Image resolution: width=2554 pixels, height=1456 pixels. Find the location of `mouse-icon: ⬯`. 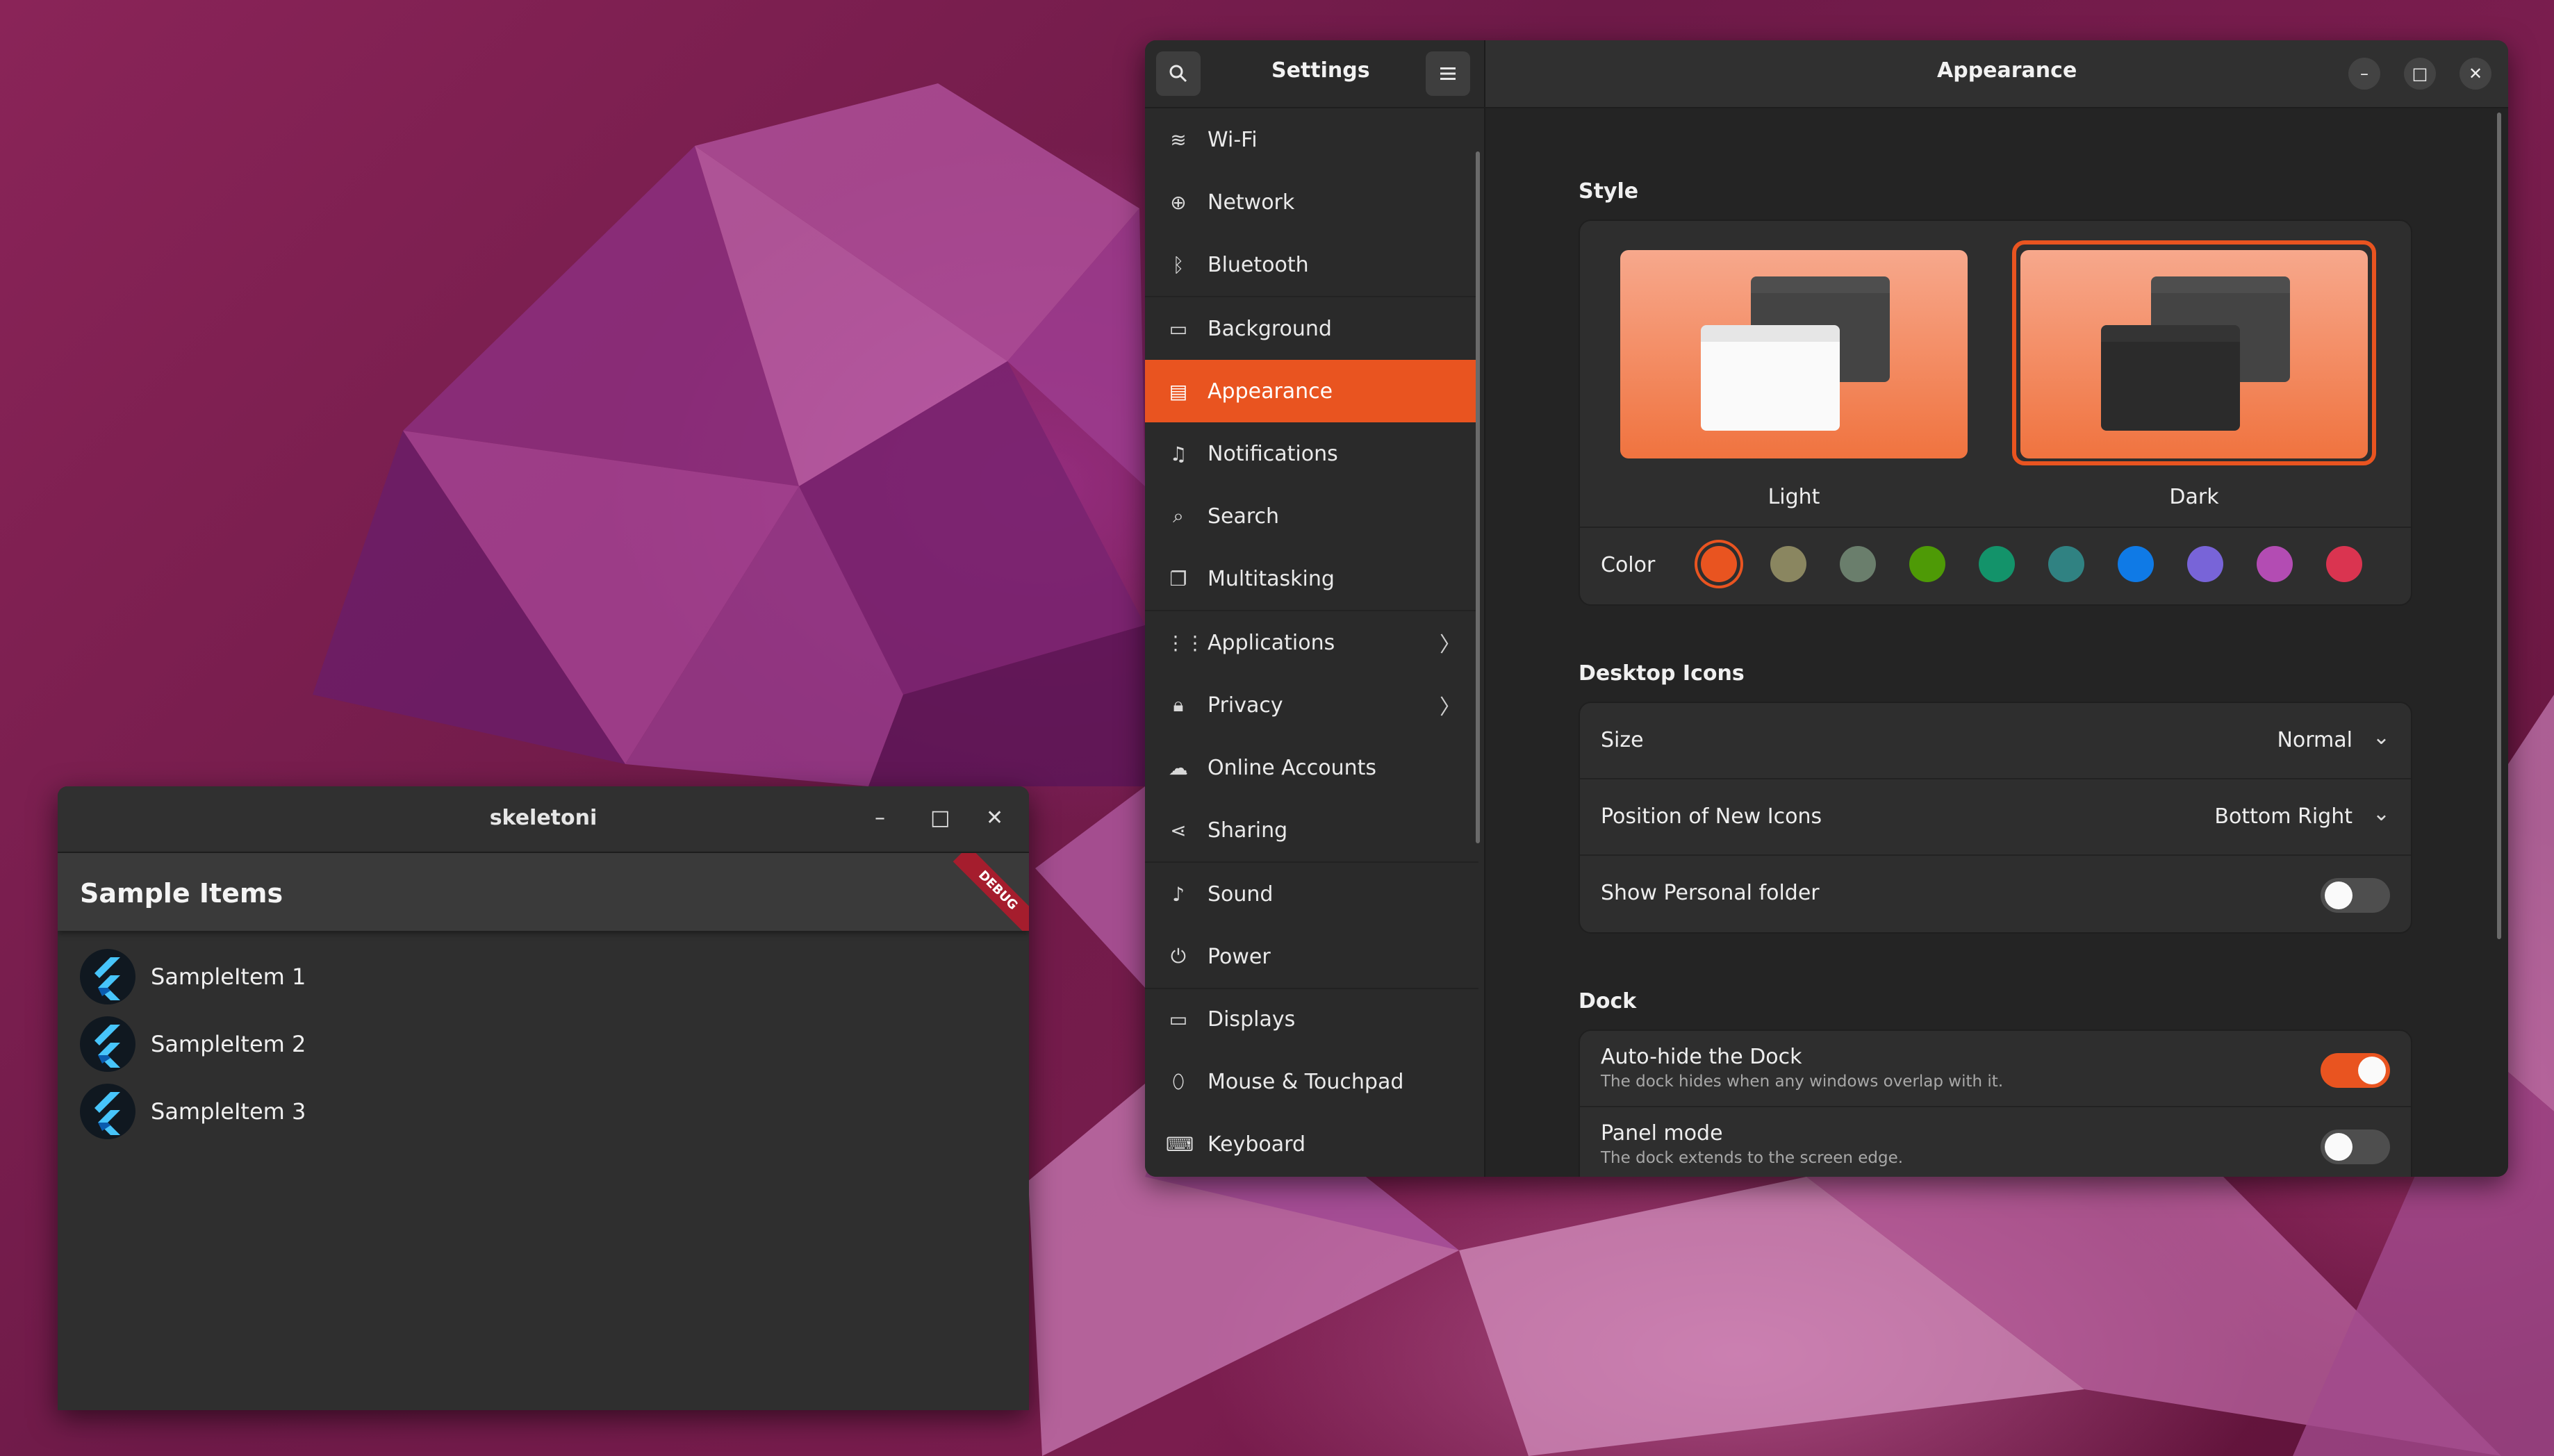

mouse-icon: ⬯ is located at coordinates (1178, 1082).